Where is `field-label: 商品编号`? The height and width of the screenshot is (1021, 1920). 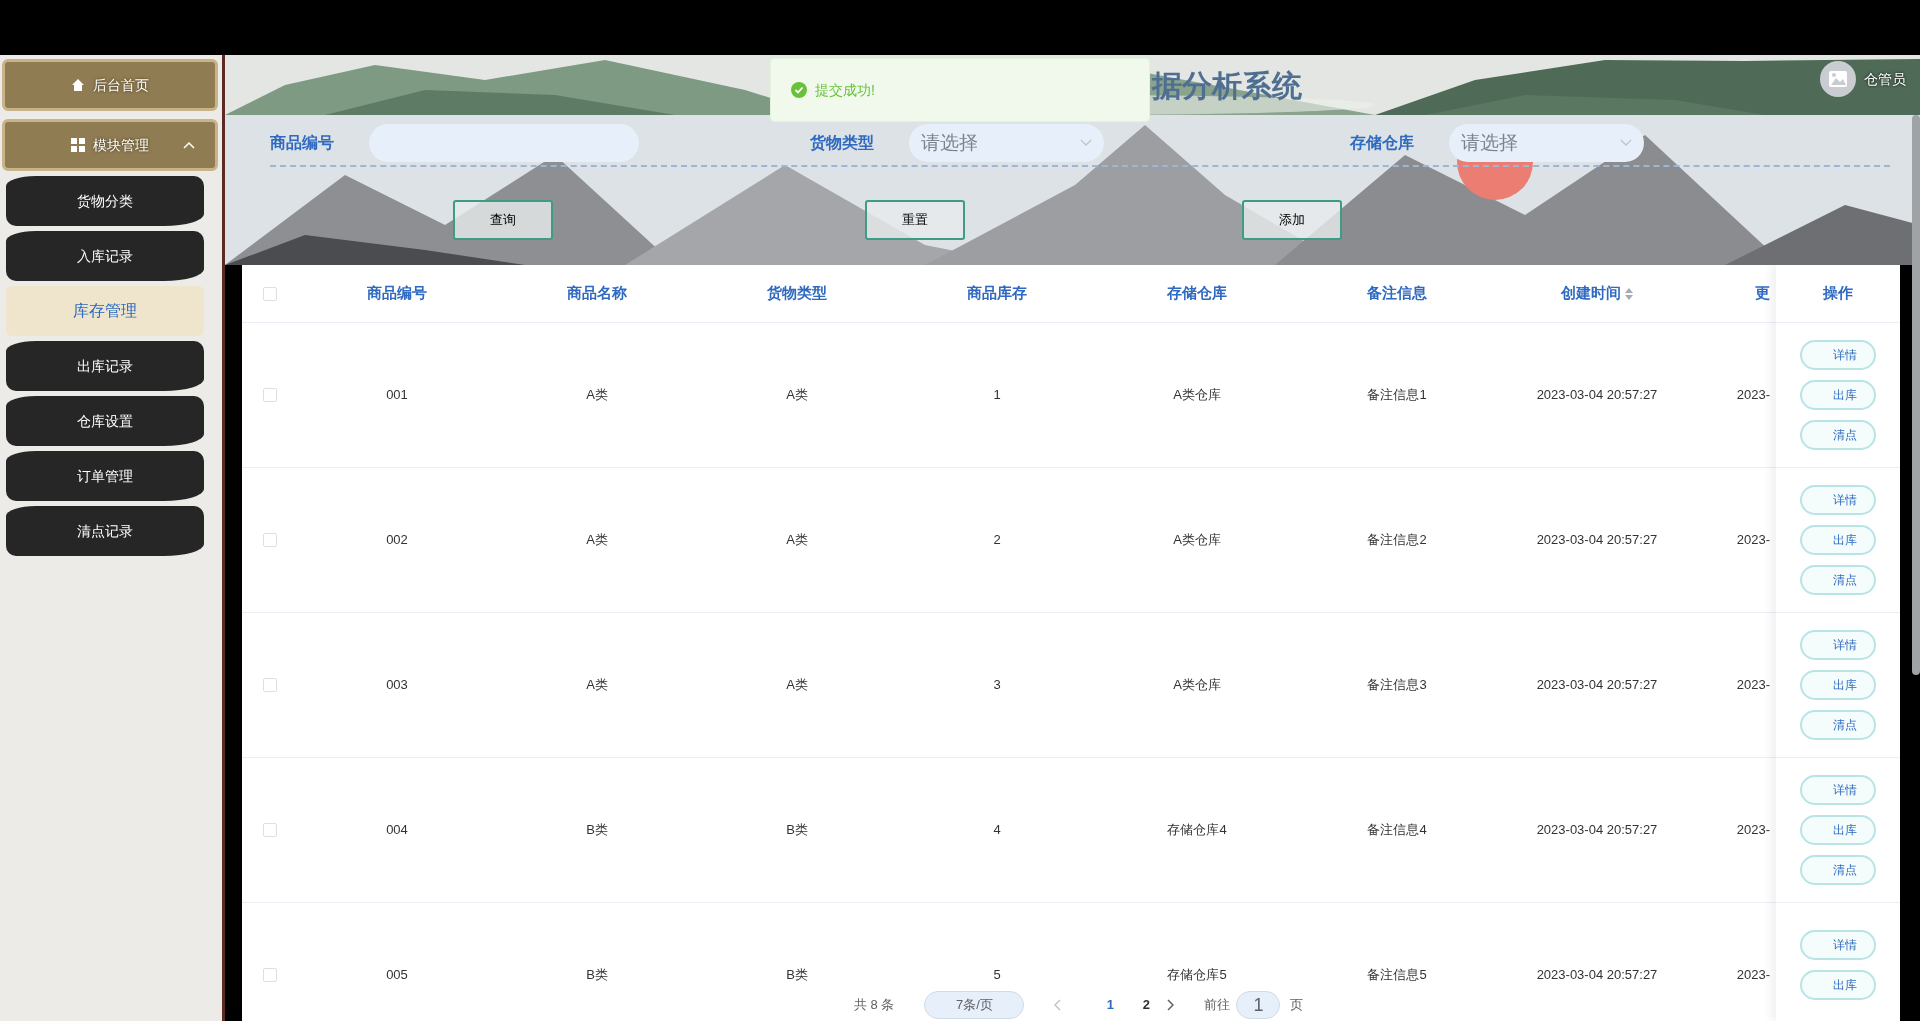 field-label: 商品编号 is located at coordinates (302, 143).